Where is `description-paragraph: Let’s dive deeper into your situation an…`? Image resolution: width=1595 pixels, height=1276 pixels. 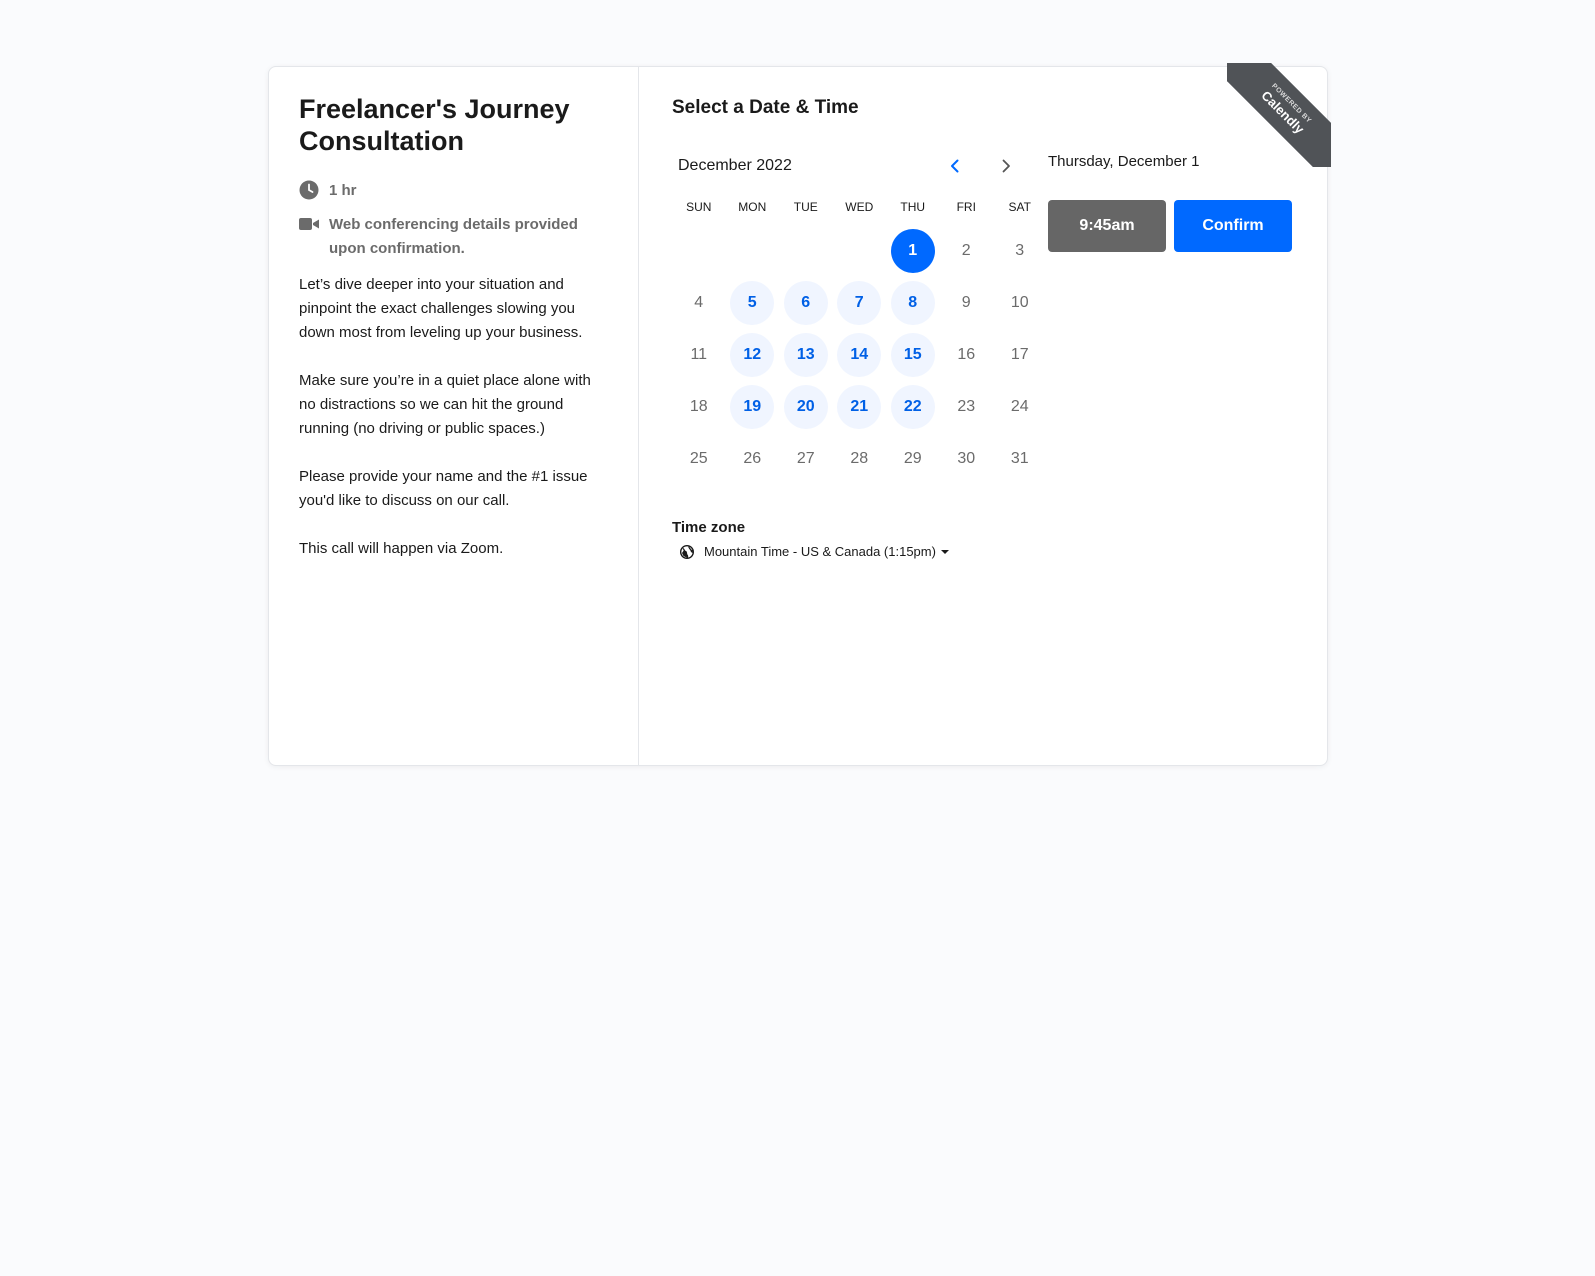 description-paragraph: Let’s dive deeper into your situation an… is located at coordinates (441, 308).